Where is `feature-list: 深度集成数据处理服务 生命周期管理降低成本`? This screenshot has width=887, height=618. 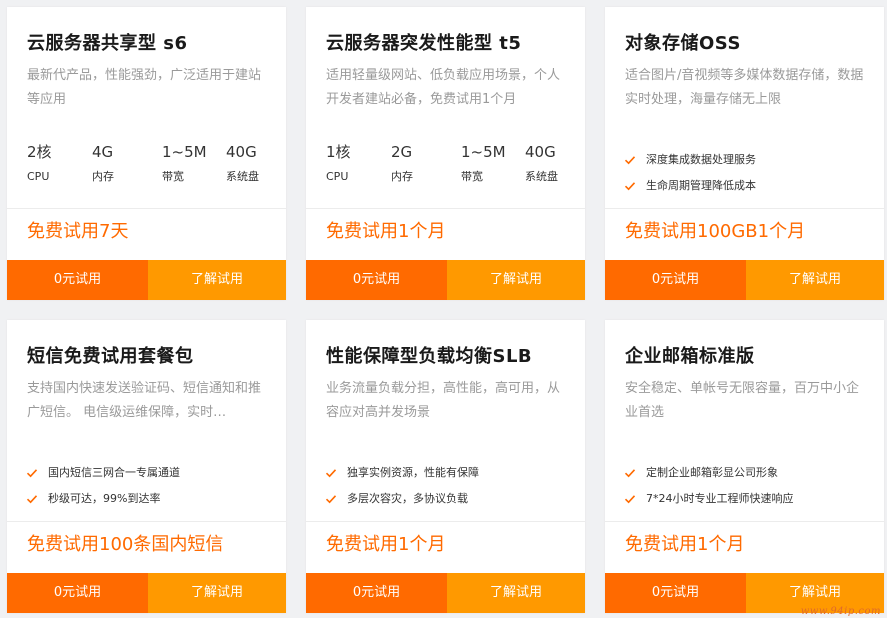 feature-list: 深度集成数据处理服务 生命周期管理降低成本 is located at coordinates (749, 173).